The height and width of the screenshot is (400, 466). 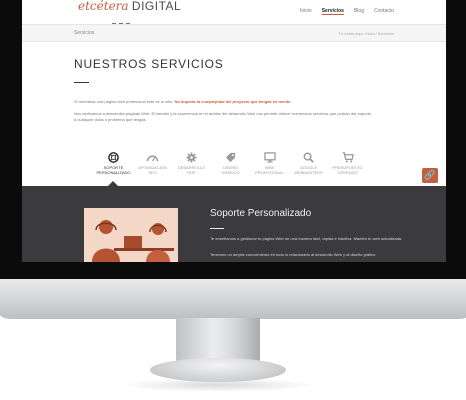 What do you see at coordinates (306, 11) in the screenshot?
I see `nav-item-inicio: Inicio` at bounding box center [306, 11].